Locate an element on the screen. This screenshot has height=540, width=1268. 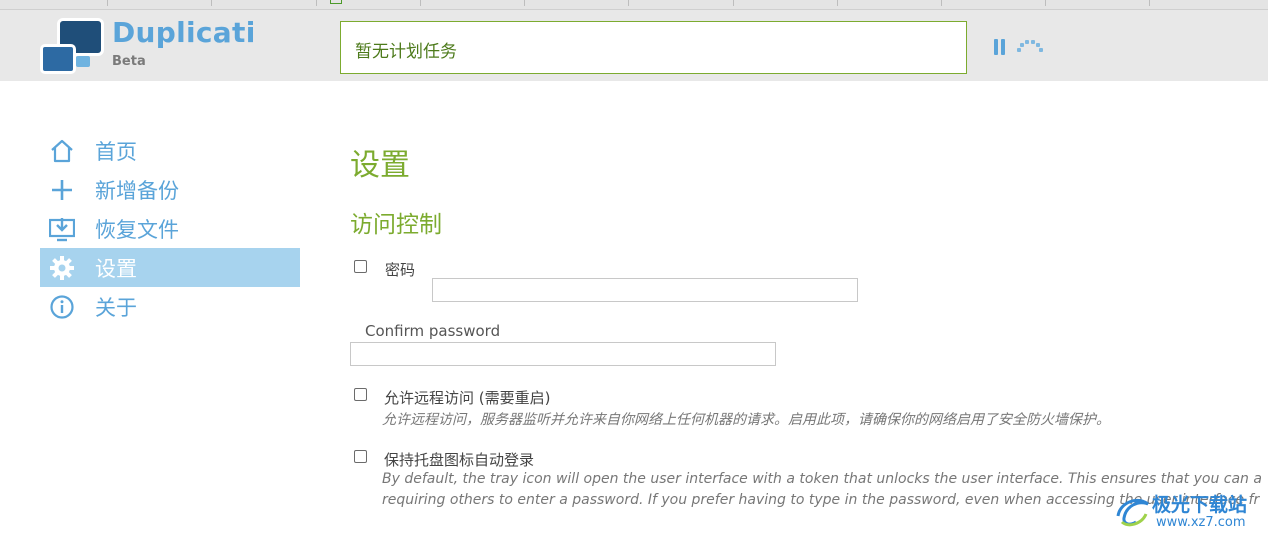
tray-autologin-checkbox is located at coordinates (360, 456).